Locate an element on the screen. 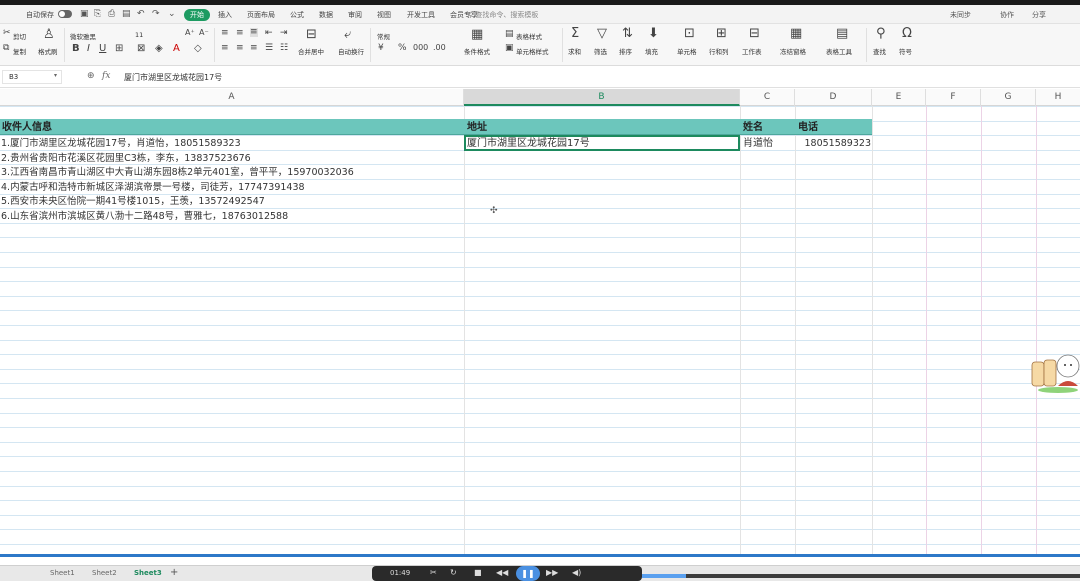  copy-icon: ⧉ is located at coordinates (6, 48).